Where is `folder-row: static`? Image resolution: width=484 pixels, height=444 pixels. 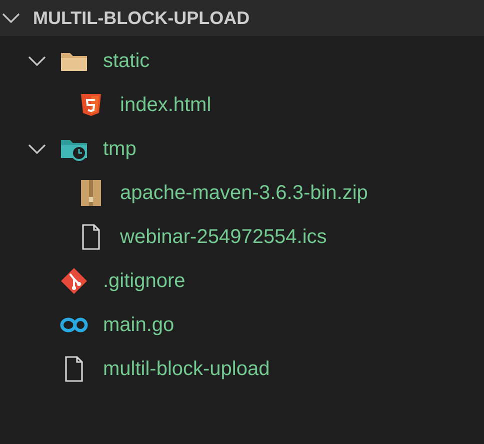 folder-row: static is located at coordinates (242, 61).